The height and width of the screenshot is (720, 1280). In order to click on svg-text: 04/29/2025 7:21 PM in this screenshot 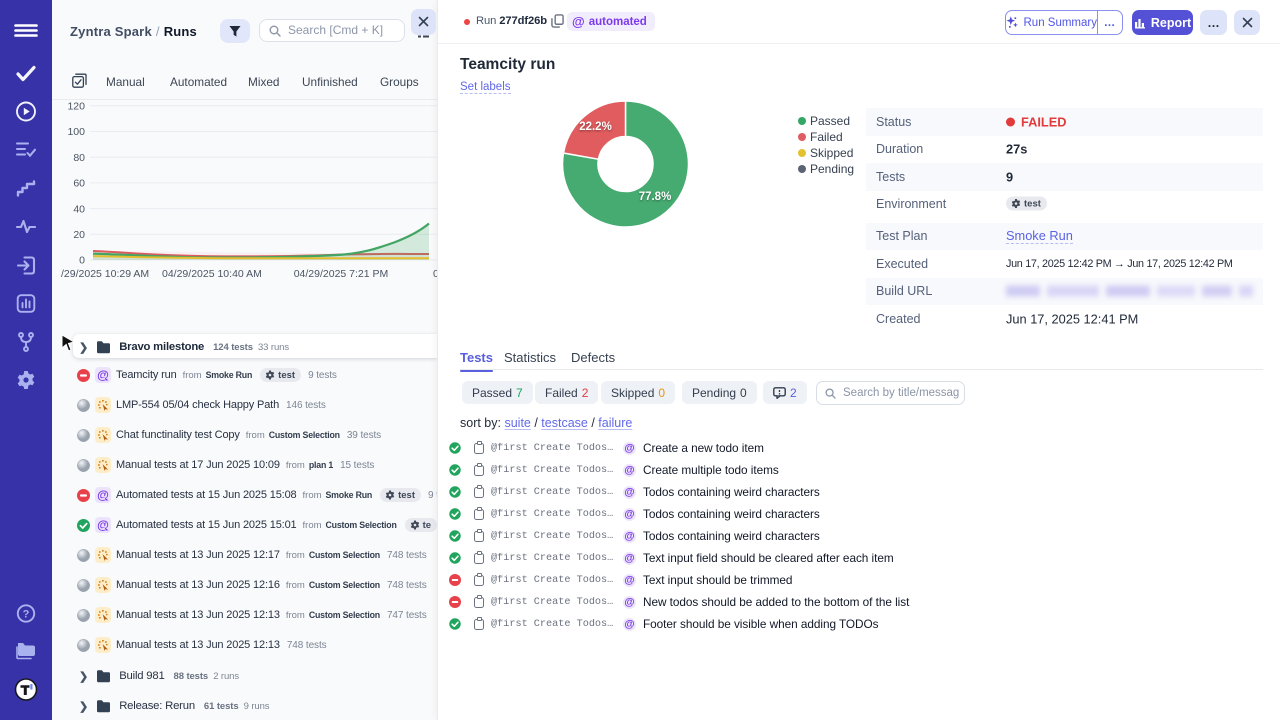, I will do `click(341, 274)`.